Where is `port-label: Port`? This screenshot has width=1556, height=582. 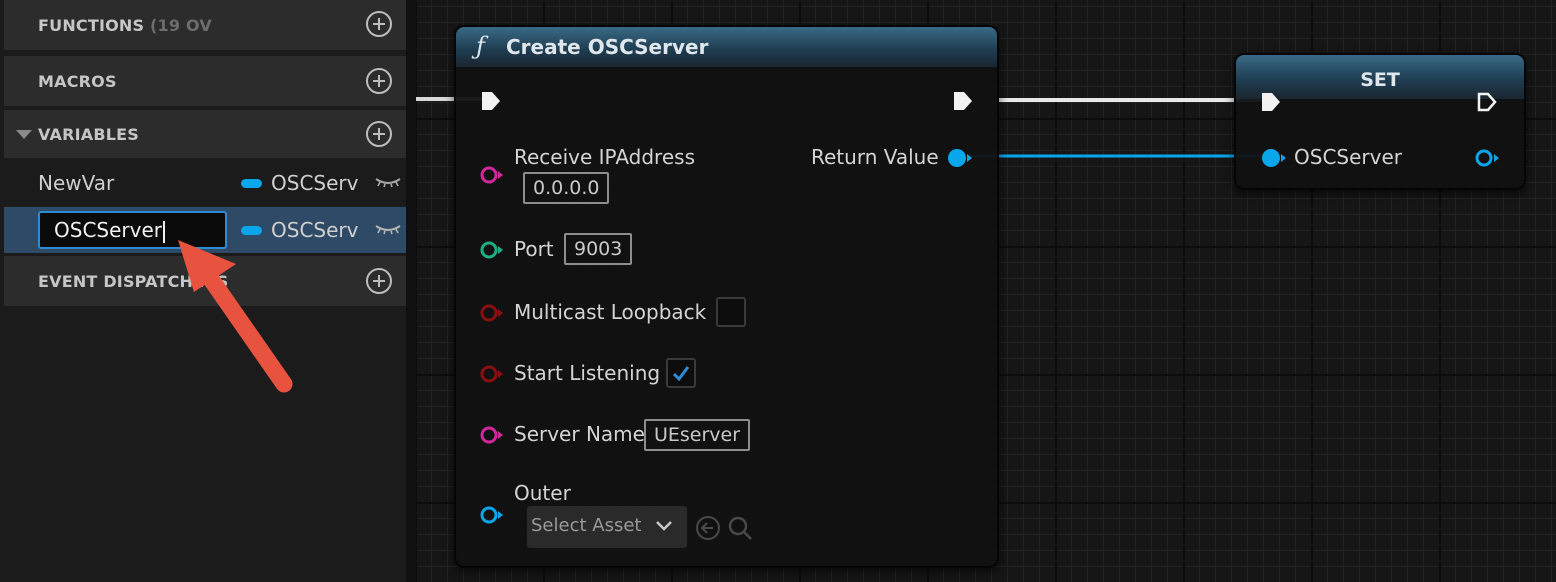
port-label: Port is located at coordinates (534, 249).